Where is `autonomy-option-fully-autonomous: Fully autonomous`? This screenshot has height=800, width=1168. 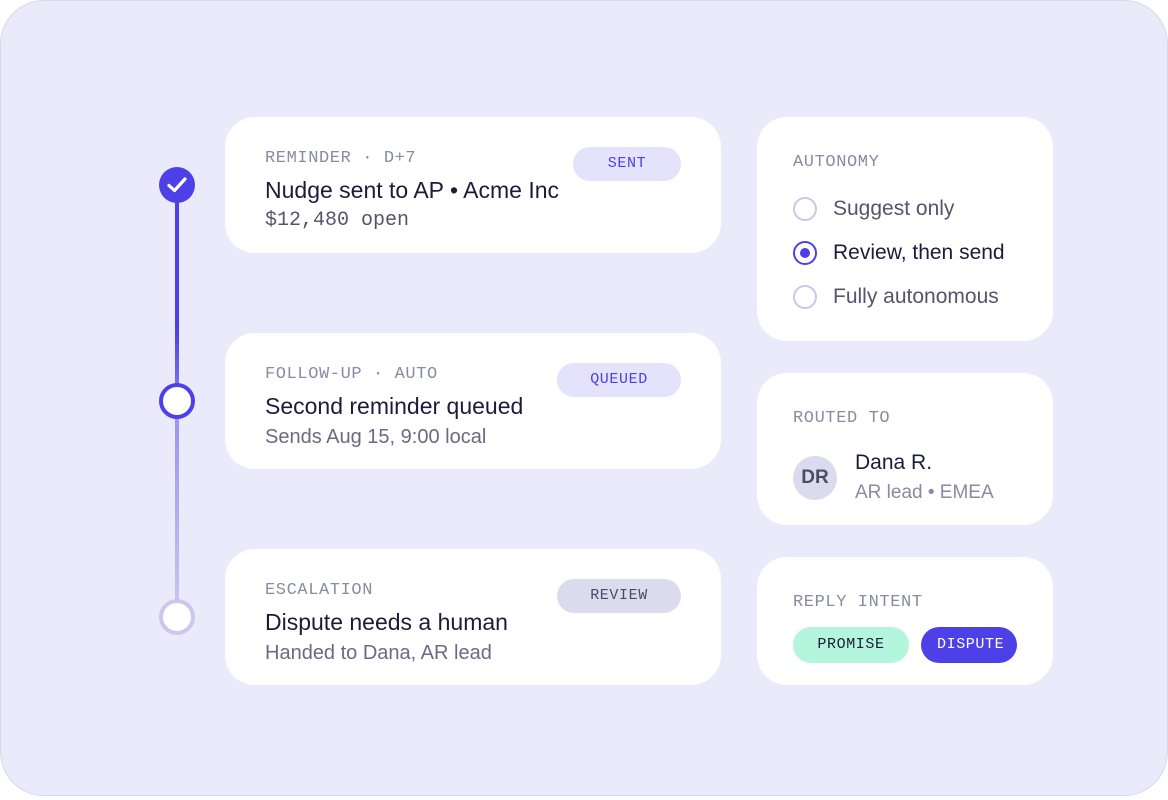 autonomy-option-fully-autonomous: Fully autonomous is located at coordinates (905, 297).